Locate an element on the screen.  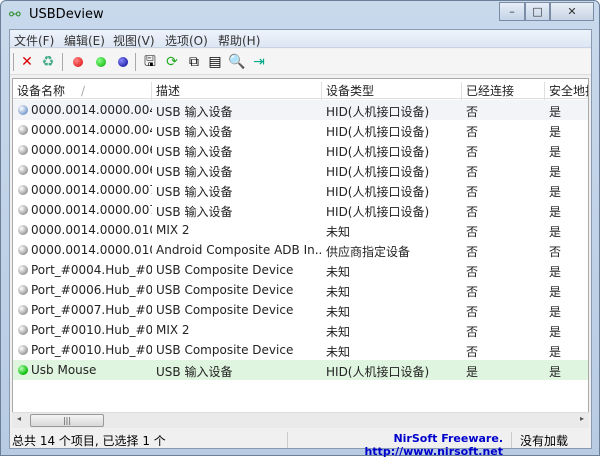
column-header-name: 设备名称 / is located at coordinates (82, 92).